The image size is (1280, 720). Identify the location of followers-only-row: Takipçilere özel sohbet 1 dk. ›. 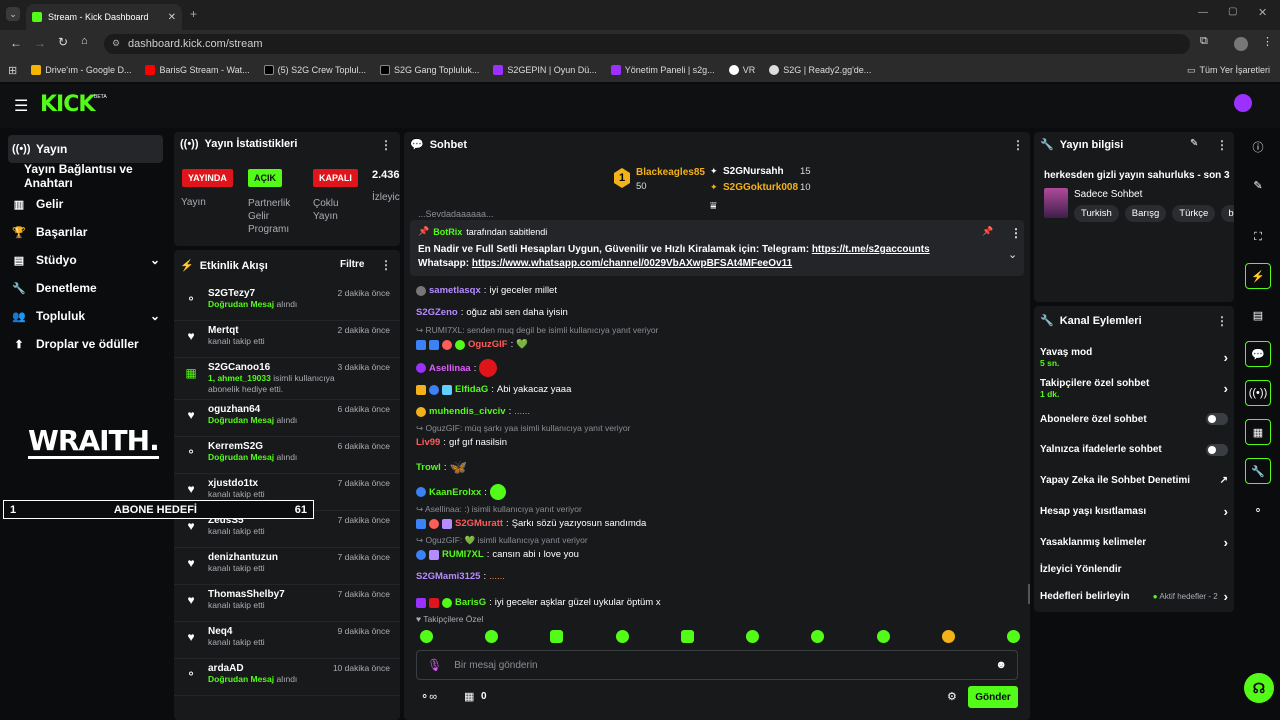
(1134, 388).